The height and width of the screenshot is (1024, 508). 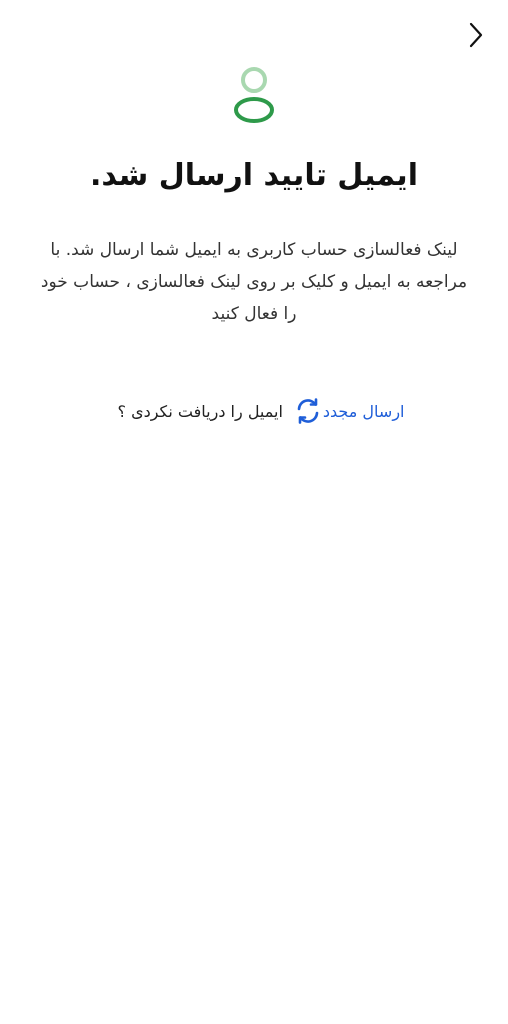 What do you see at coordinates (254, 96) in the screenshot?
I see `user-icon` at bounding box center [254, 96].